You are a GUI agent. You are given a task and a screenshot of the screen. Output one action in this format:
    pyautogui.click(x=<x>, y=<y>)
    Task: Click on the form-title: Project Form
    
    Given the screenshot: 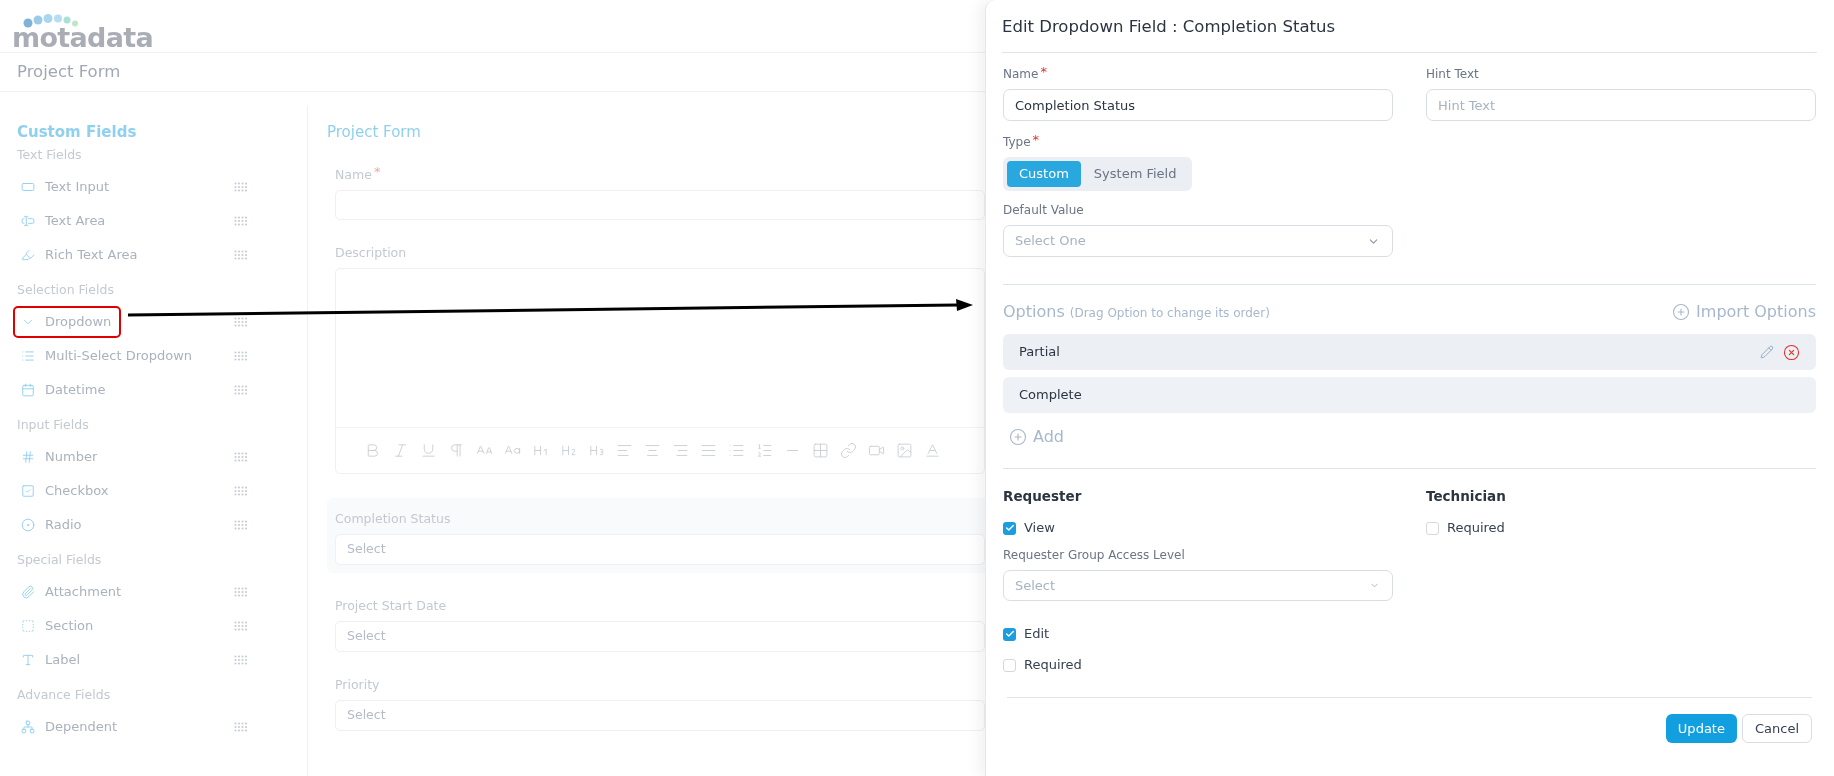 What is the action you would take?
    pyautogui.click(x=374, y=132)
    